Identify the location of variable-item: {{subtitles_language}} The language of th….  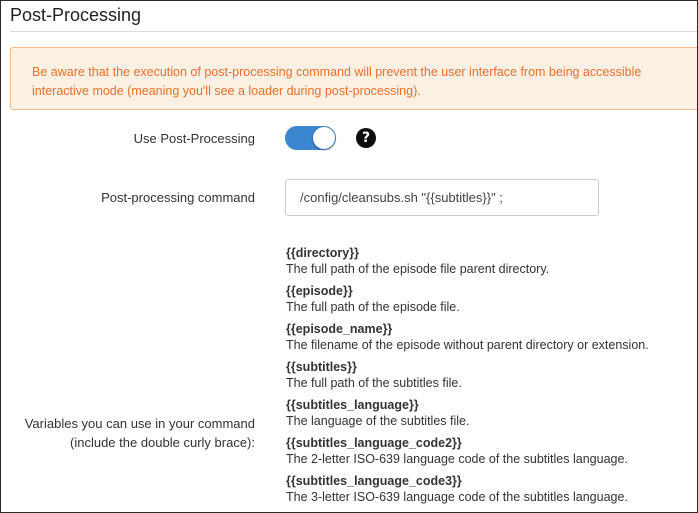
(491, 416).